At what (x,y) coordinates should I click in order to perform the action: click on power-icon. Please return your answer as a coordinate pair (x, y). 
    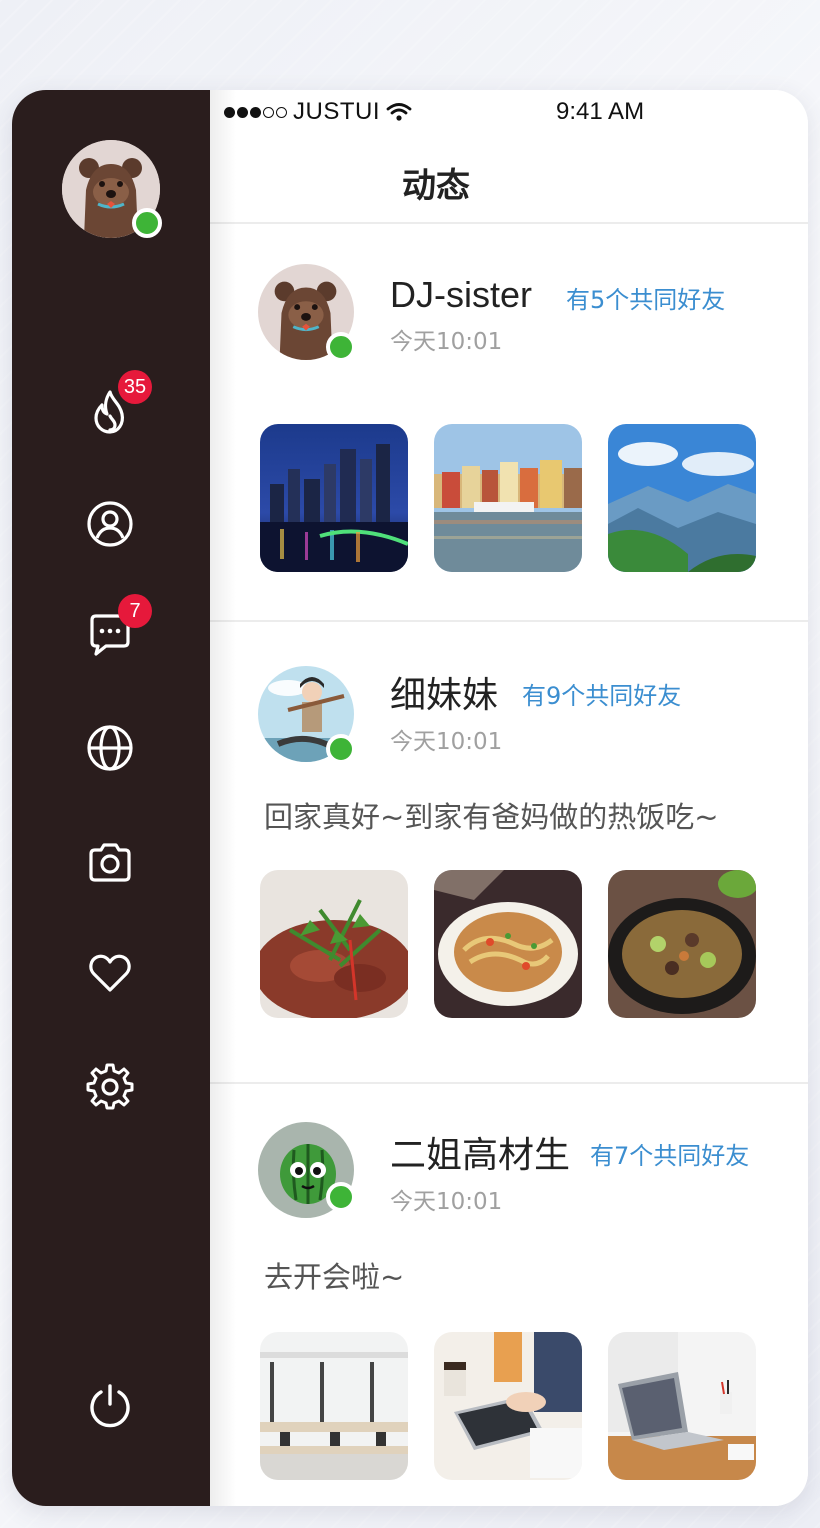
    Looking at the image, I should click on (110, 1406).